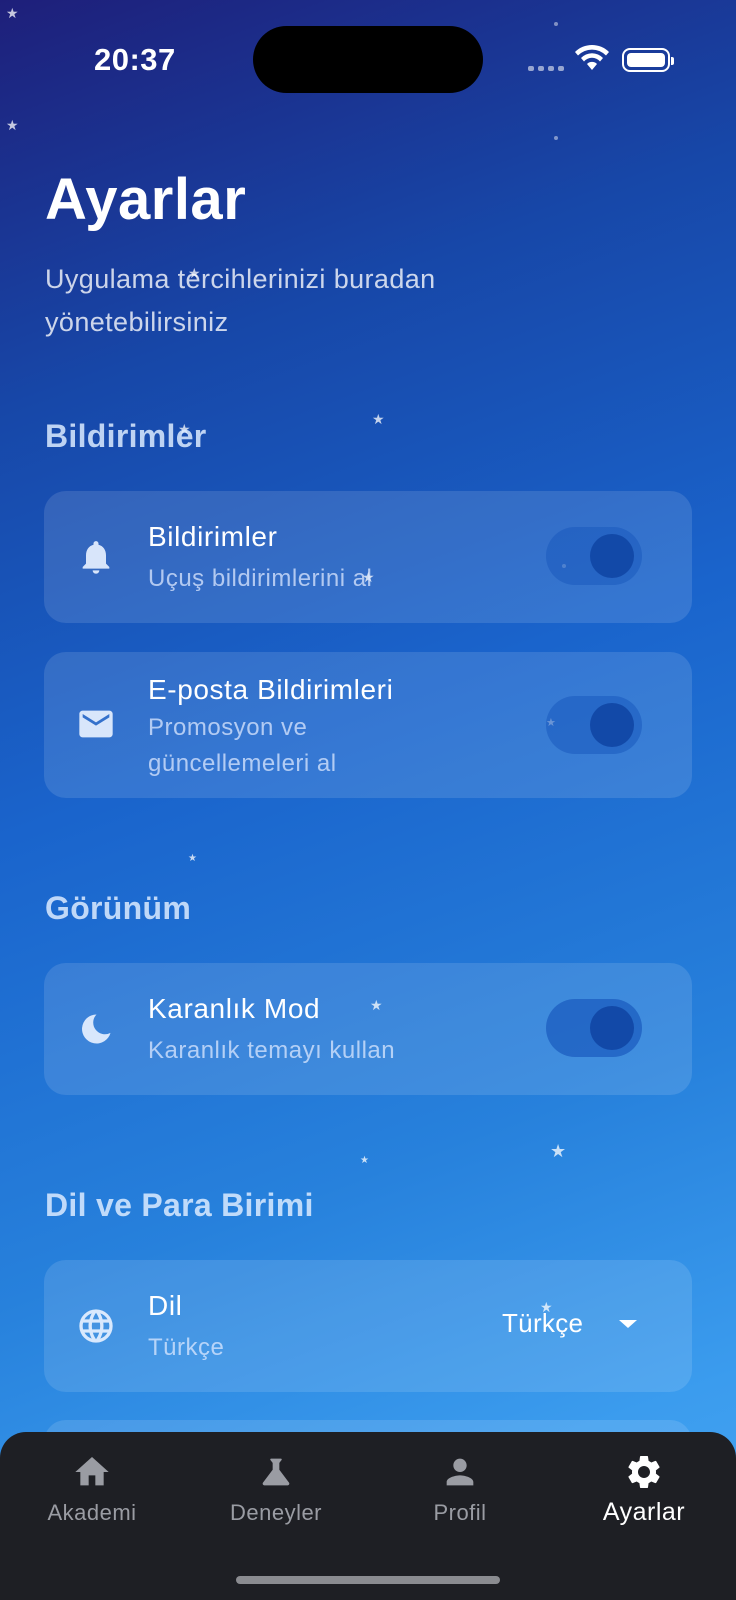 The image size is (736, 1600). I want to click on setting-title: Dil, so click(165, 1305).